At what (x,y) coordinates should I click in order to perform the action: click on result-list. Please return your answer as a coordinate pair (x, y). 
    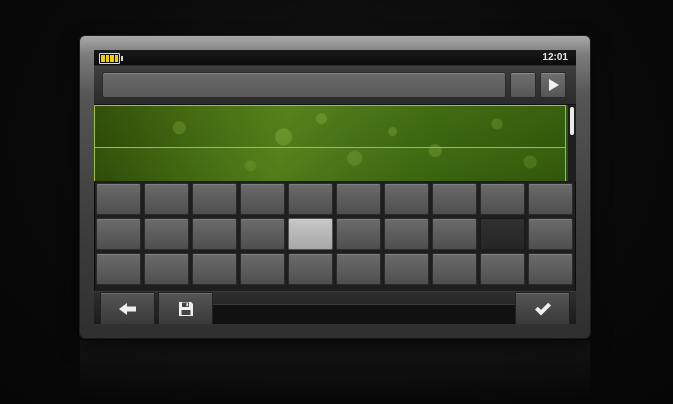
    Looking at the image, I should click on (331, 143).